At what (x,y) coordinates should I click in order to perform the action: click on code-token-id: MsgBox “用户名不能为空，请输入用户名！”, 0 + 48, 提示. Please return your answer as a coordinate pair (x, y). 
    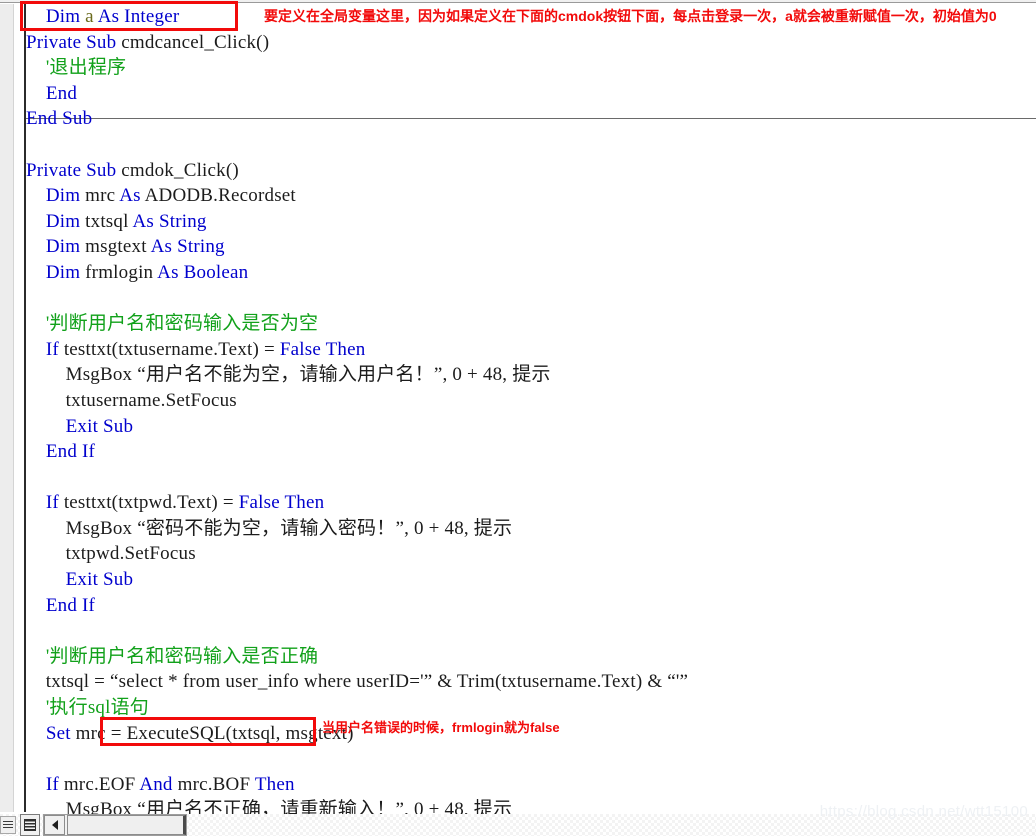
    Looking at the image, I should click on (288, 375).